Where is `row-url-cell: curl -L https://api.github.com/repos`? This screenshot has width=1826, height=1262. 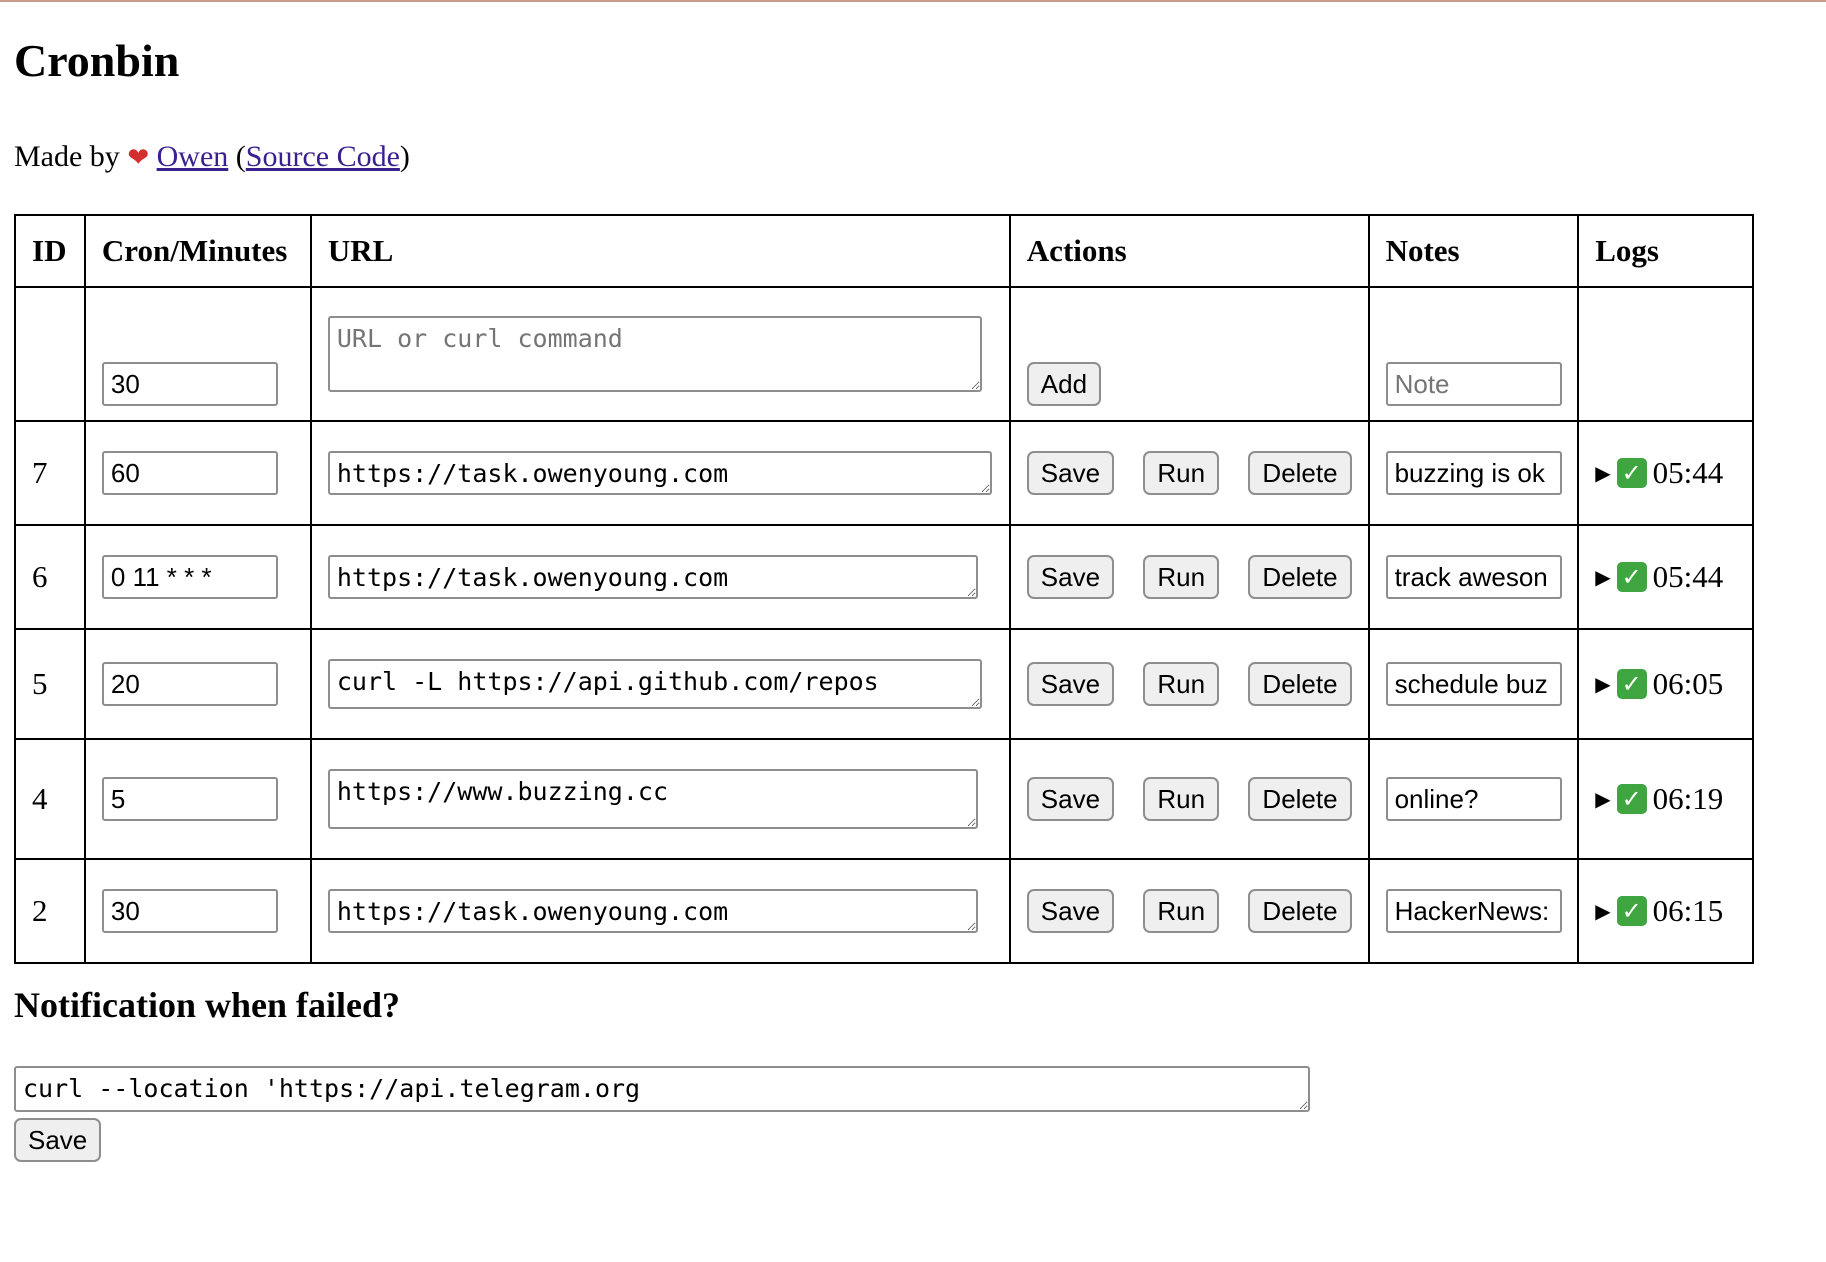 row-url-cell: curl -L https://api.github.com/repos is located at coordinates (660, 684).